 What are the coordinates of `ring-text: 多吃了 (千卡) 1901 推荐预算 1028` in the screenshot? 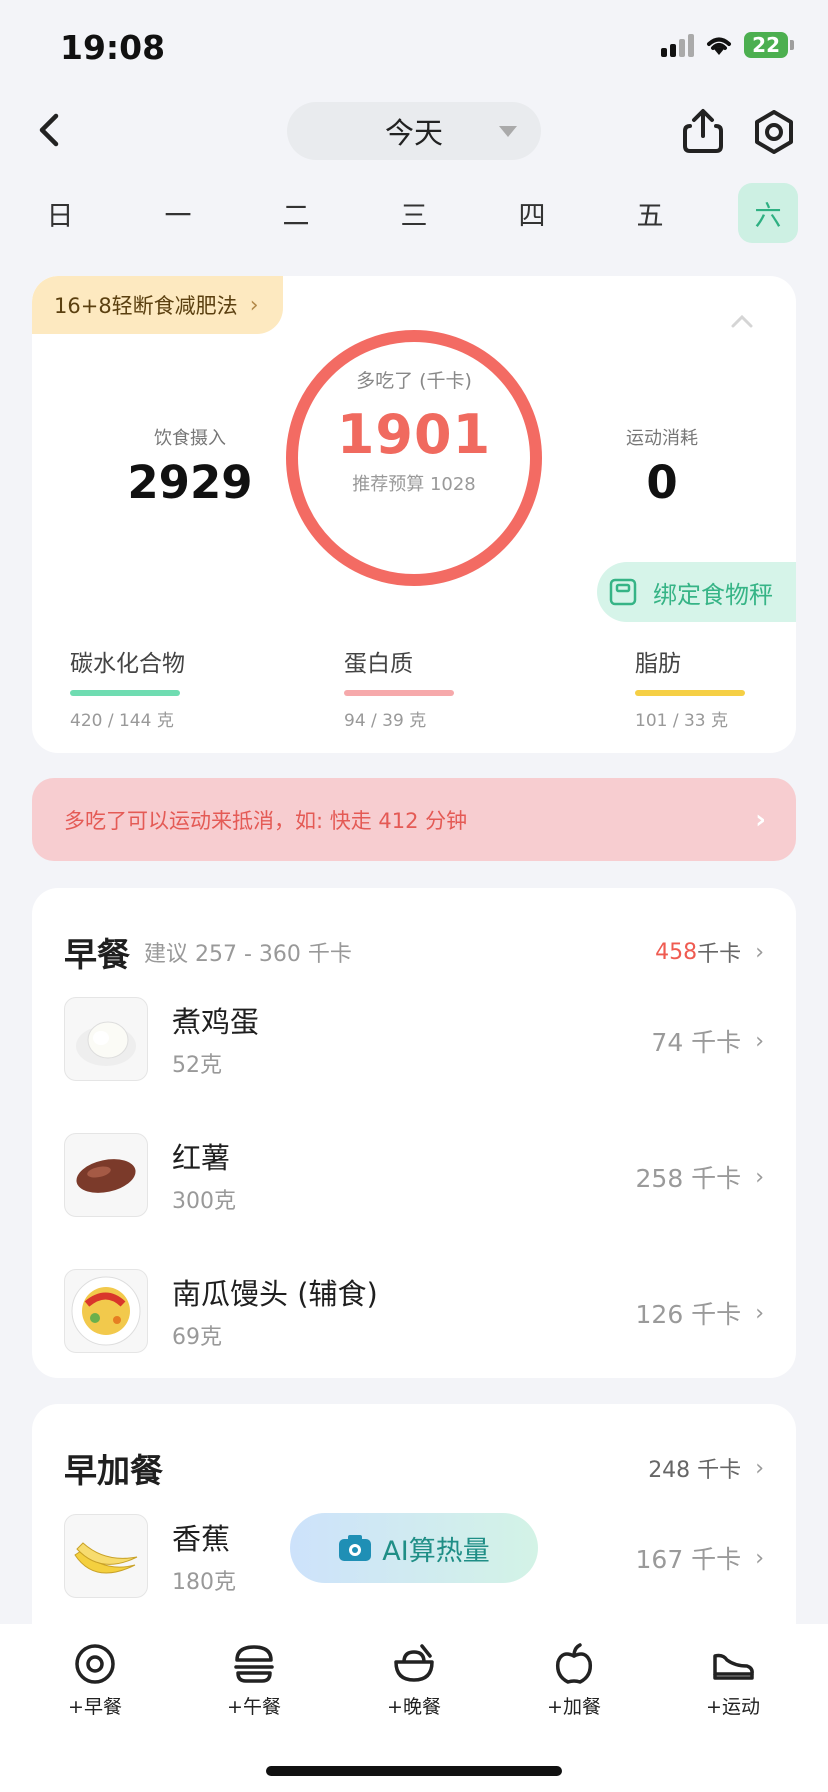 It's located at (414, 431).